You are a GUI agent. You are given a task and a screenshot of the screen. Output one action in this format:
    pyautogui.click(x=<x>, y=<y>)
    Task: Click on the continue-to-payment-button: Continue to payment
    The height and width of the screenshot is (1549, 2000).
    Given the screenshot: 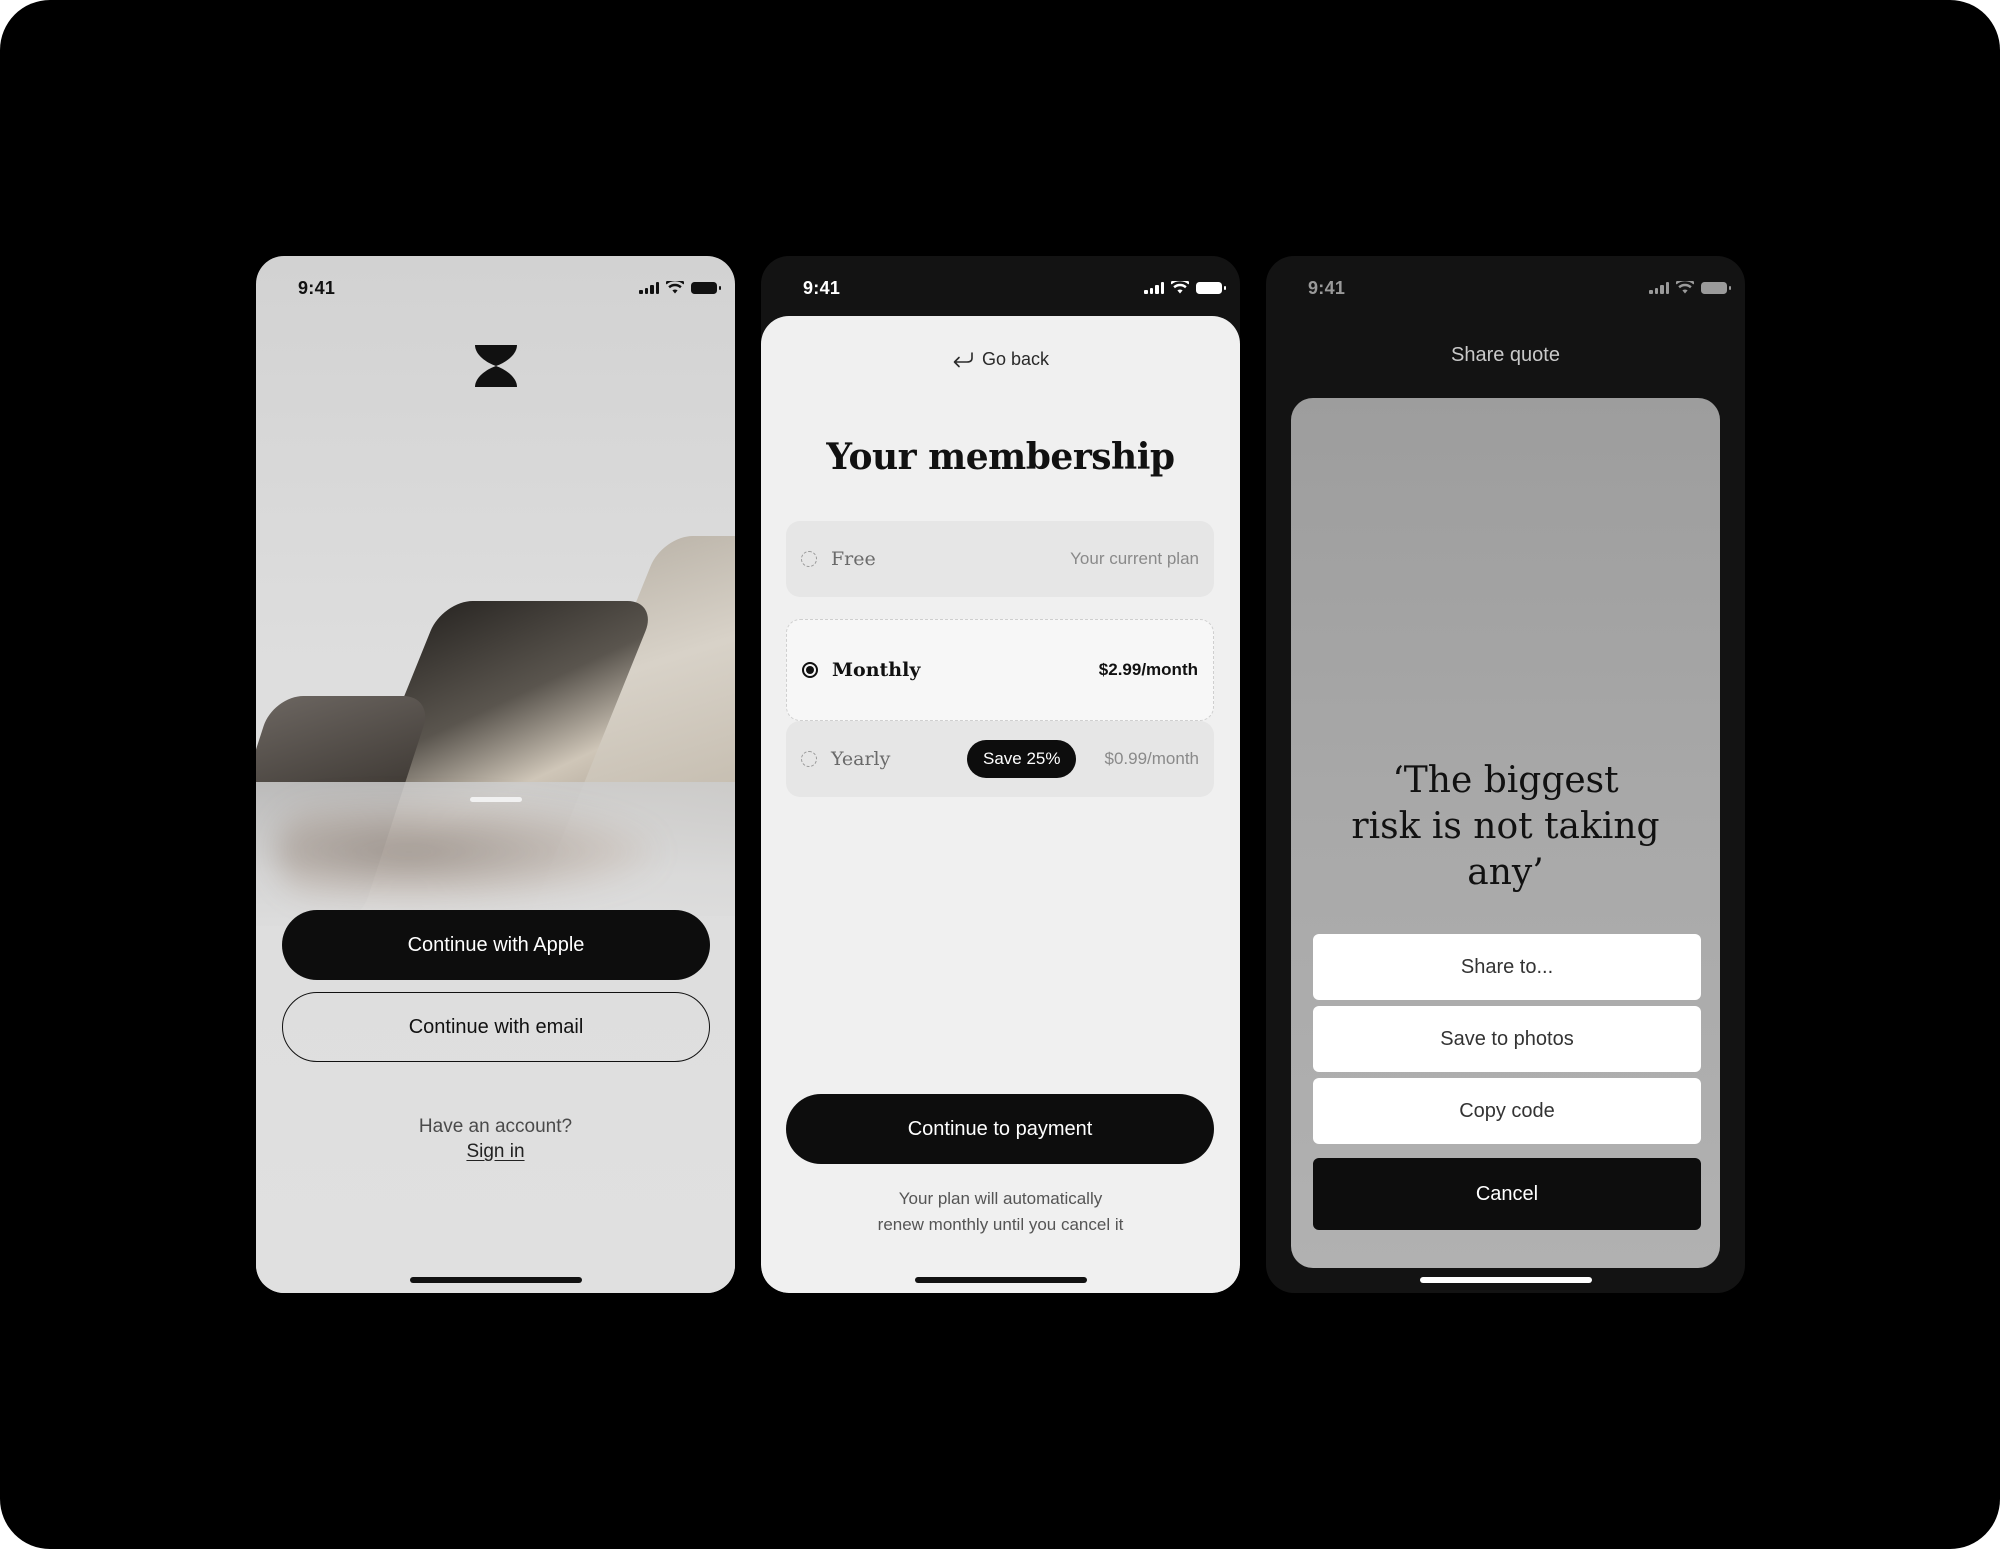 What is the action you would take?
    pyautogui.click(x=1000, y=1129)
    